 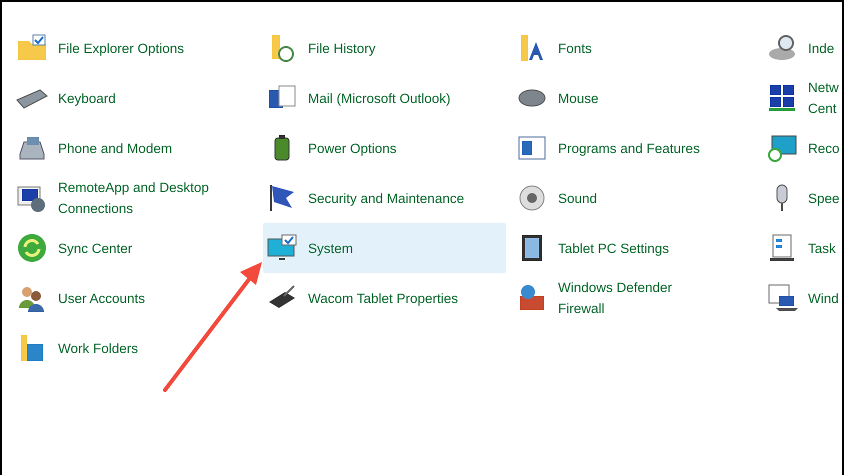 What do you see at coordinates (98, 349) in the screenshot?
I see `item-label: Work Folders` at bounding box center [98, 349].